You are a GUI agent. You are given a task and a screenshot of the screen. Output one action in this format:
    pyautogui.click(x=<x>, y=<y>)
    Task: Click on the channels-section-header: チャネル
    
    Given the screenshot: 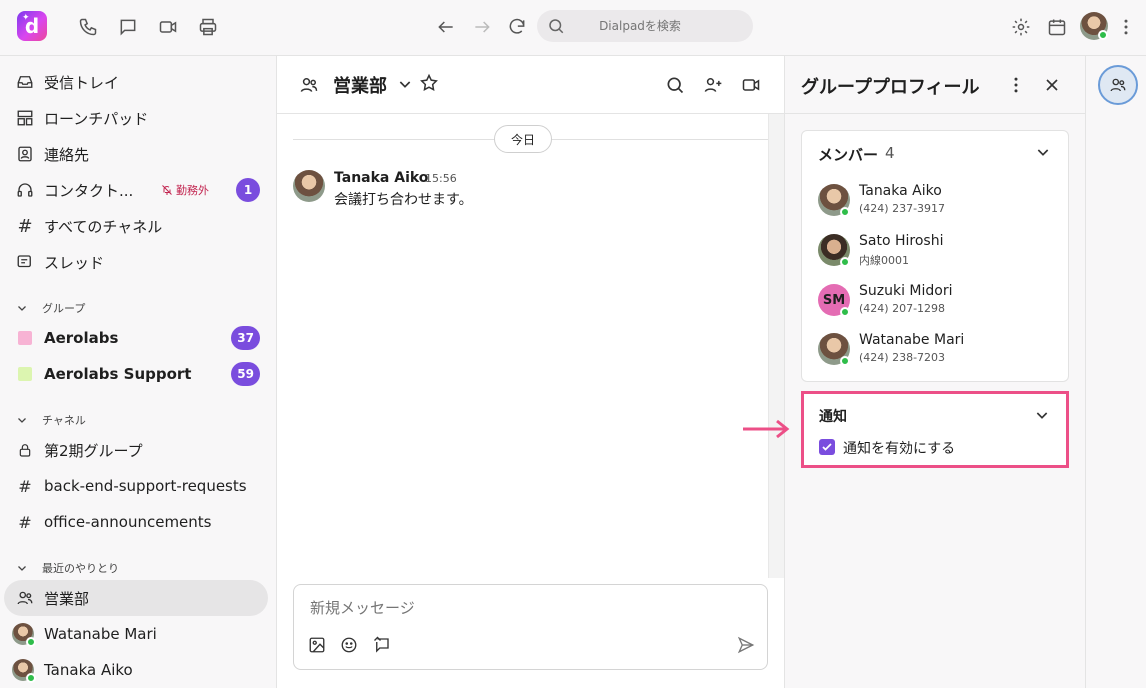 What is the action you would take?
    pyautogui.click(x=51, y=420)
    